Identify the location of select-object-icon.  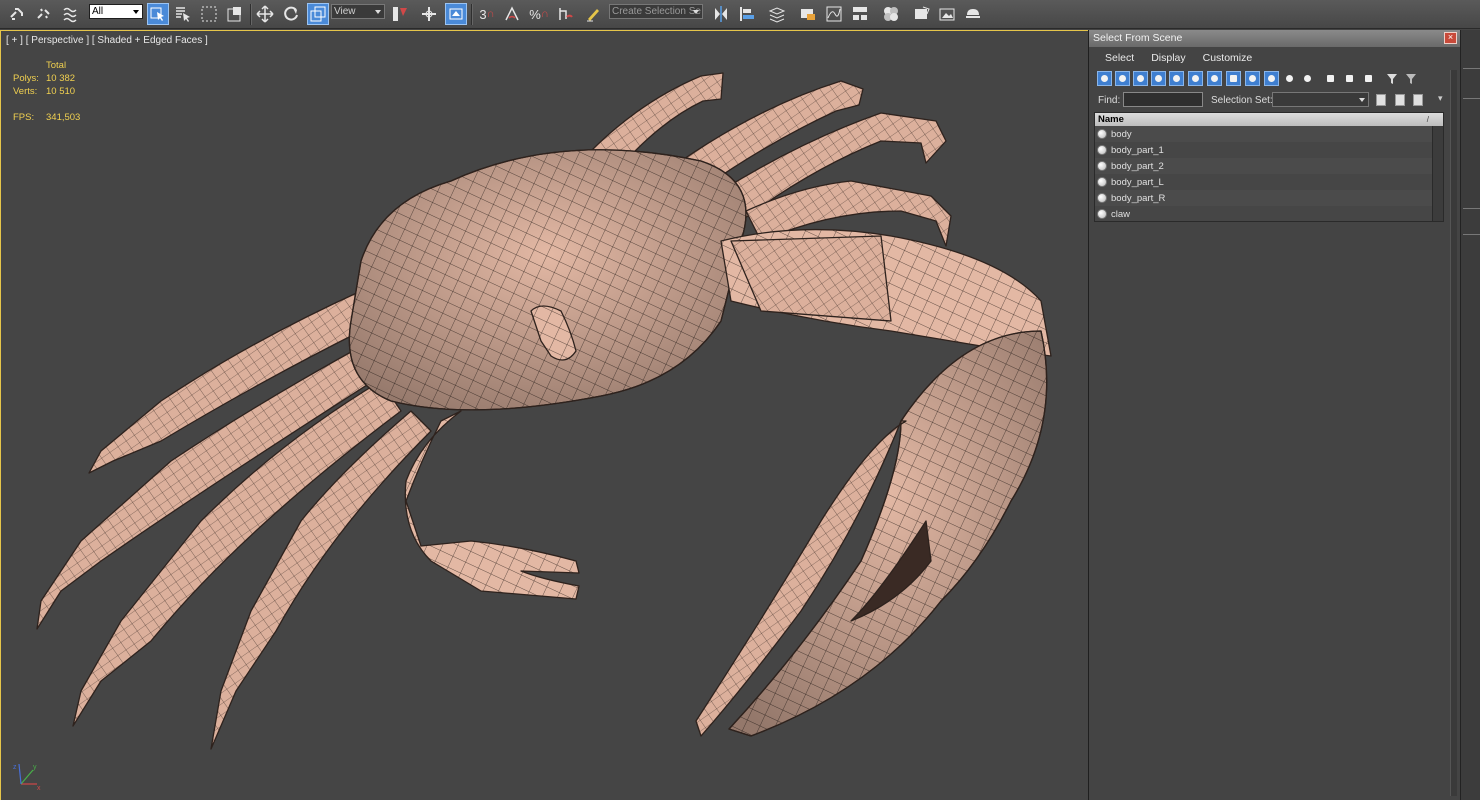
(158, 14).